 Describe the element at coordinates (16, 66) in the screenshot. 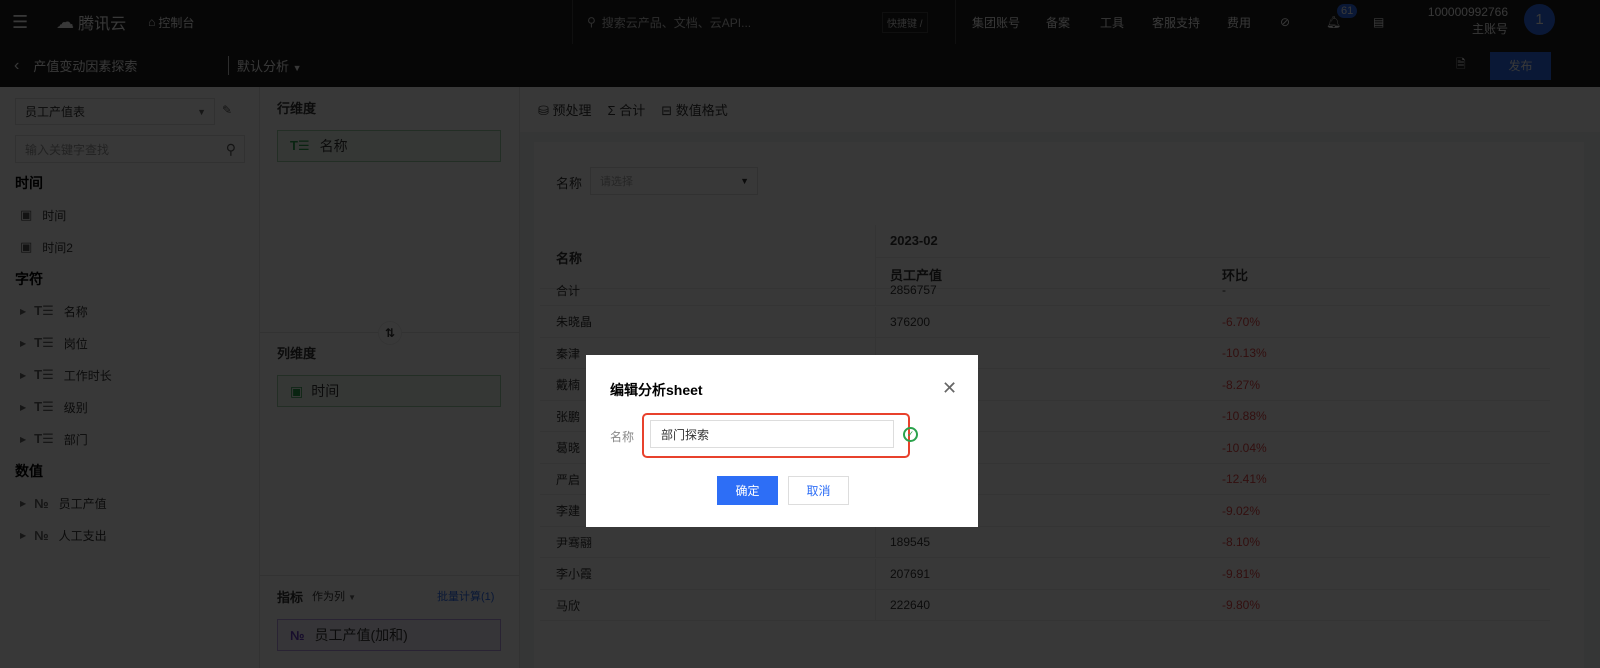

I see `back-icon: ‹` at that location.